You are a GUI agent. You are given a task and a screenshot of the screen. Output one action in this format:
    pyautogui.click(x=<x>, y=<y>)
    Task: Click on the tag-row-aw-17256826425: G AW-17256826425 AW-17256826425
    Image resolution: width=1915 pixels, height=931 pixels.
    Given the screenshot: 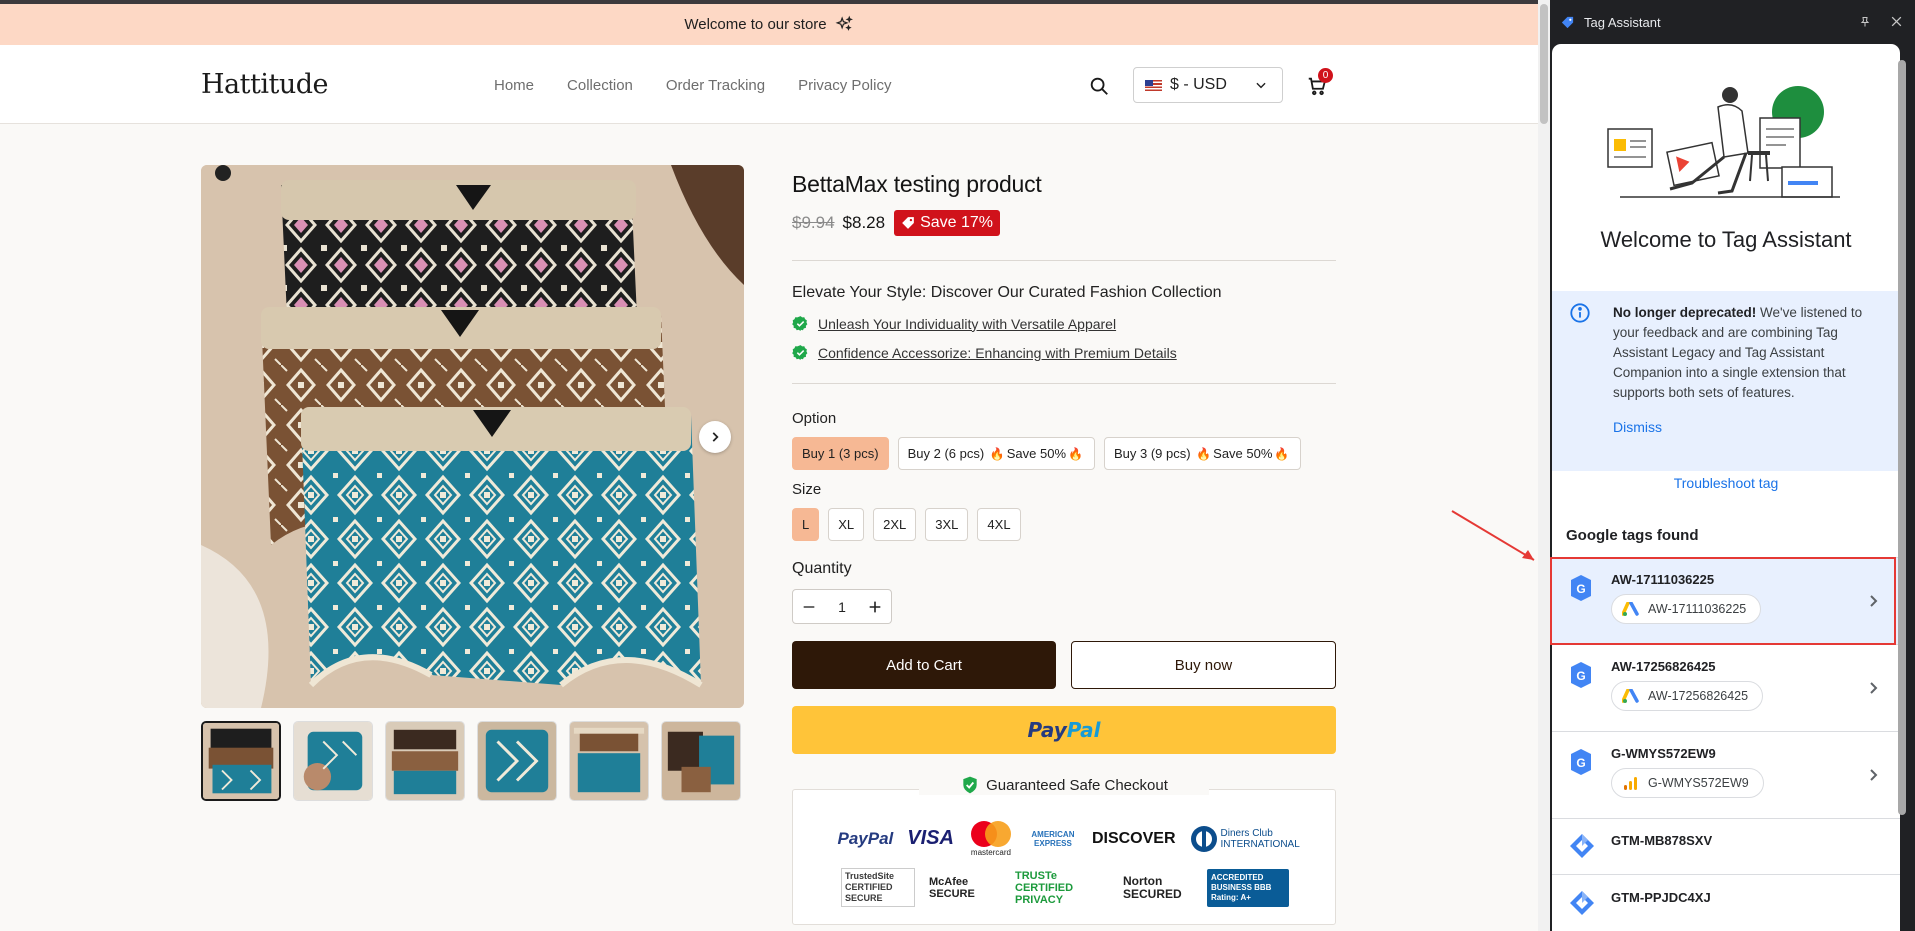 What is the action you would take?
    pyautogui.click(x=1726, y=687)
    